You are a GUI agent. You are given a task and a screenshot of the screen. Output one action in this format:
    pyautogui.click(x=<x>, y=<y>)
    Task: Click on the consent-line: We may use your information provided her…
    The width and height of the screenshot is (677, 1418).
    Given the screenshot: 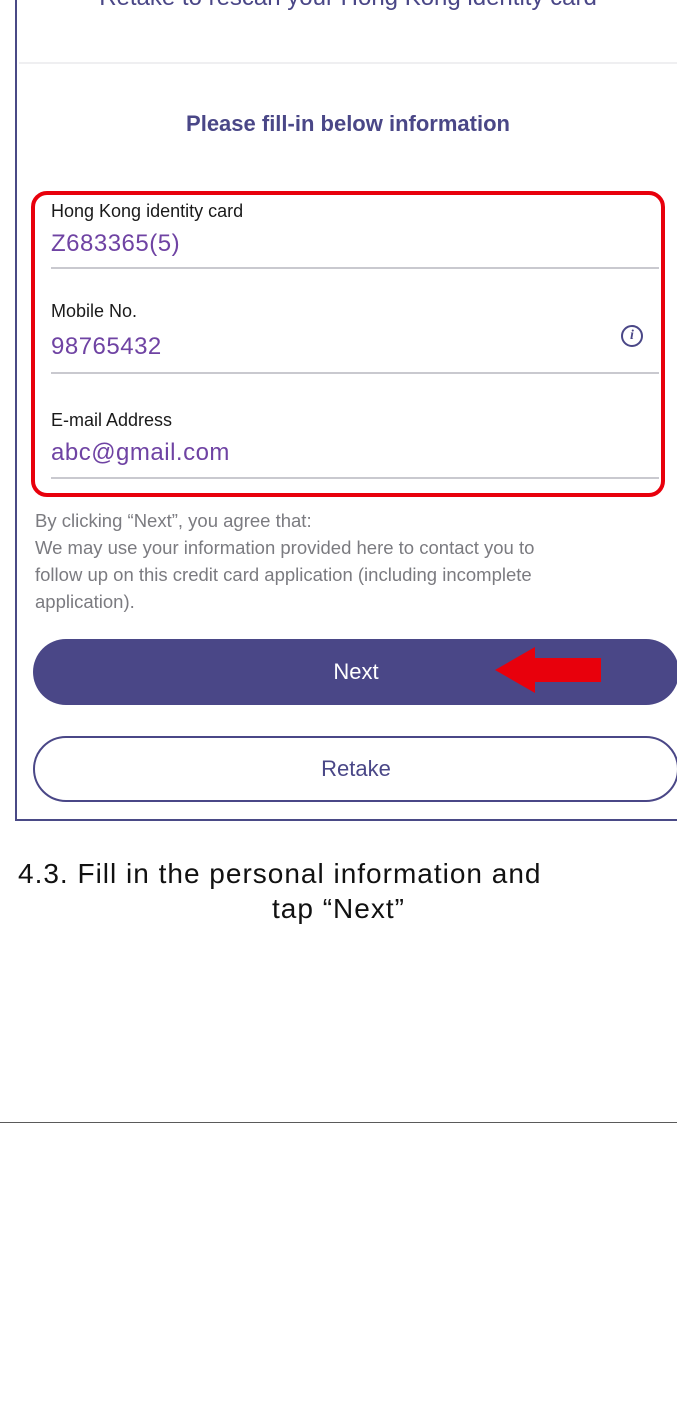 What is the action you would take?
    pyautogui.click(x=285, y=547)
    